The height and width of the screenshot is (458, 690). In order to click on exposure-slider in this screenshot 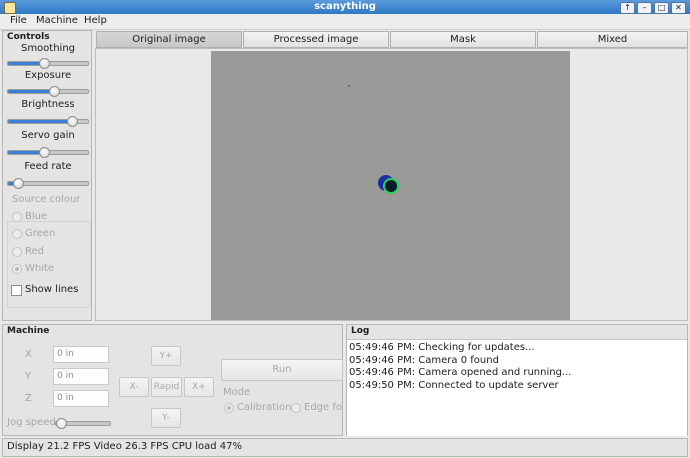, I will do `click(48, 91)`.